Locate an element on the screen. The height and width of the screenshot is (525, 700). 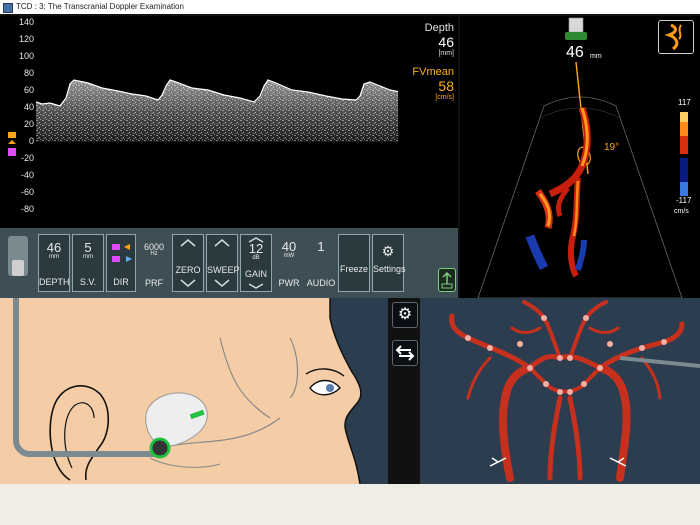
measurement-panel: Depth 46 [mm] FVmean 58 [cm/s] is located at coordinates (428, 114).